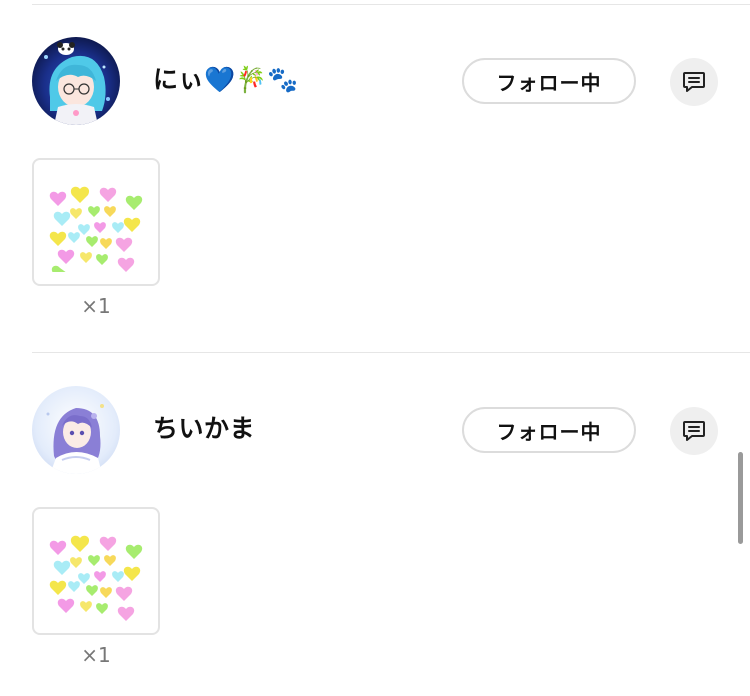 The height and width of the screenshot is (696, 750). Describe the element at coordinates (226, 80) in the screenshot. I see `username: にぃ💙🎋🐾` at that location.